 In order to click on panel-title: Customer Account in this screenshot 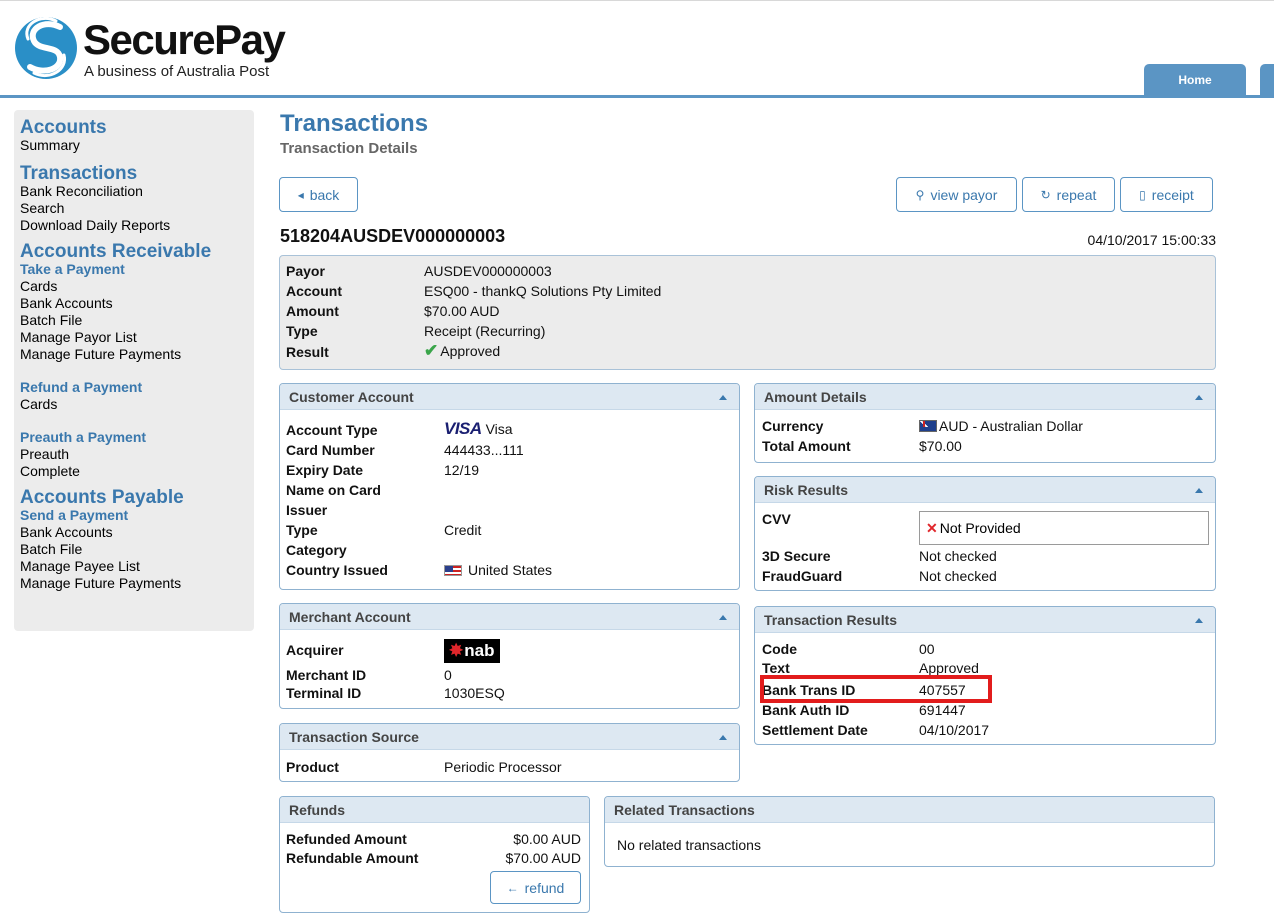, I will do `click(351, 397)`.